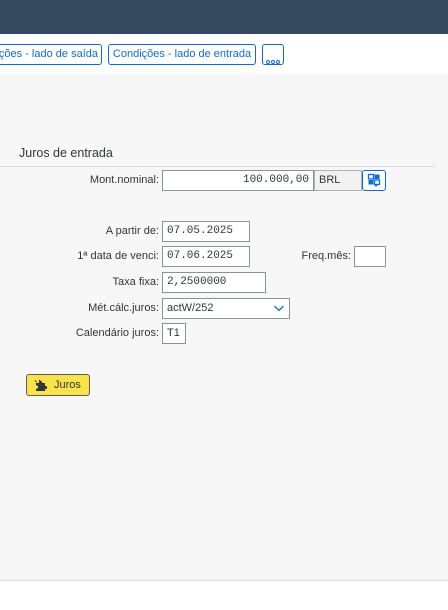 The image size is (448, 610). Describe the element at coordinates (124, 180) in the screenshot. I see `mont-nominal-label: Mont.nominal:` at that location.